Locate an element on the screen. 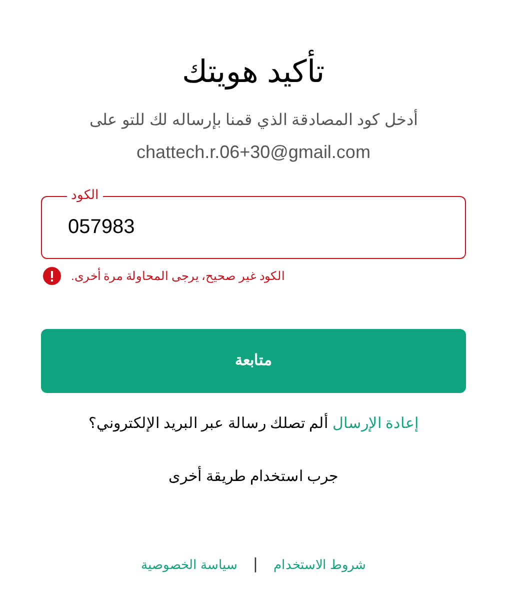 The height and width of the screenshot is (616, 507). instruction-text: أدخل كود المصادقة الذي قمنا بإرساله لك للتو على is located at coordinates (254, 121).